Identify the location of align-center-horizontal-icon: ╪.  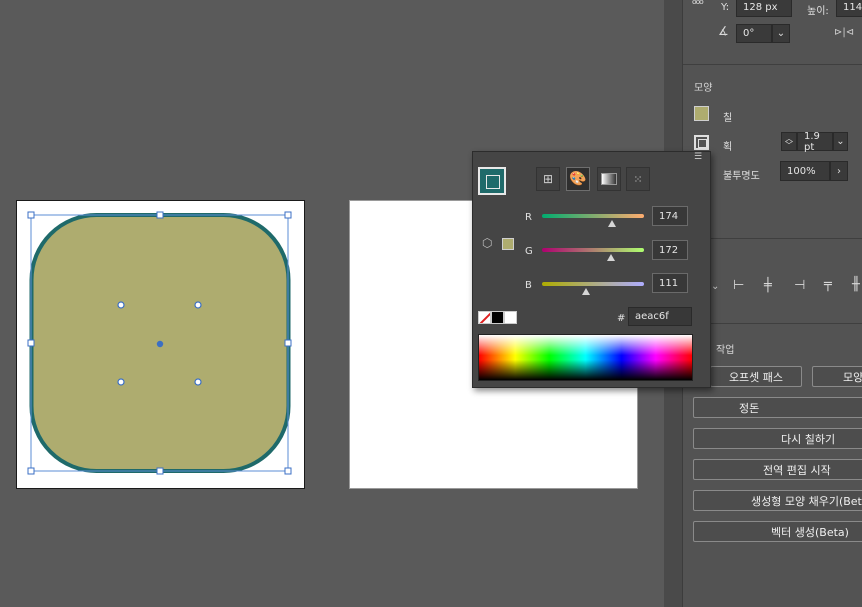
(768, 285).